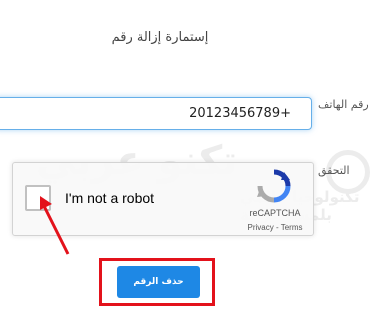 Image resolution: width=389 pixels, height=314 pixels. I want to click on phone-label: رقم الهاتف, so click(343, 104).